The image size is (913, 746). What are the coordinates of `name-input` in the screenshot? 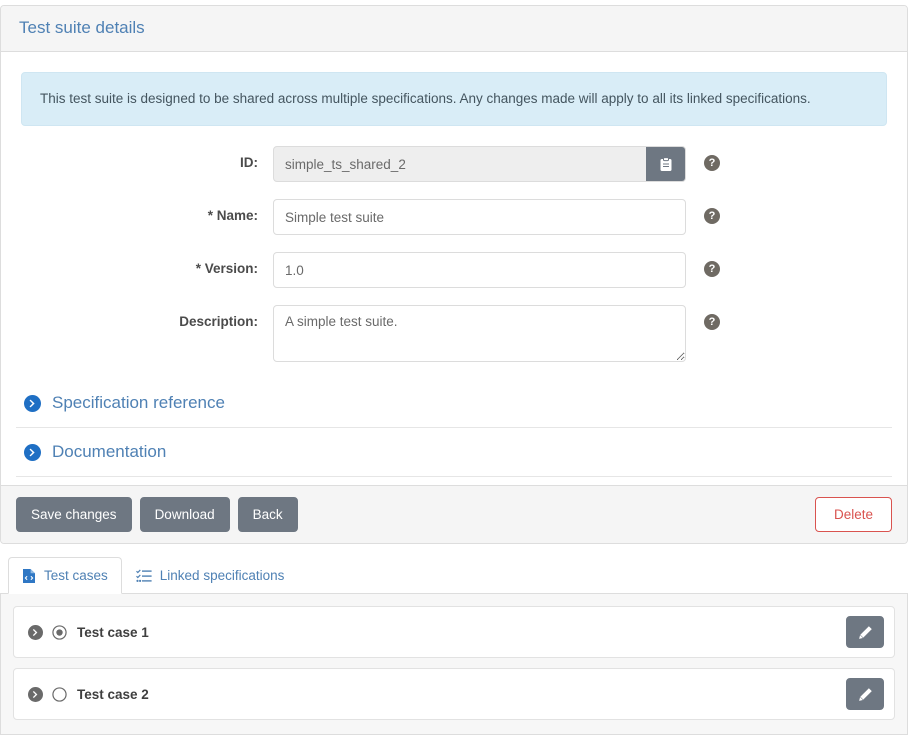 It's located at (479, 217).